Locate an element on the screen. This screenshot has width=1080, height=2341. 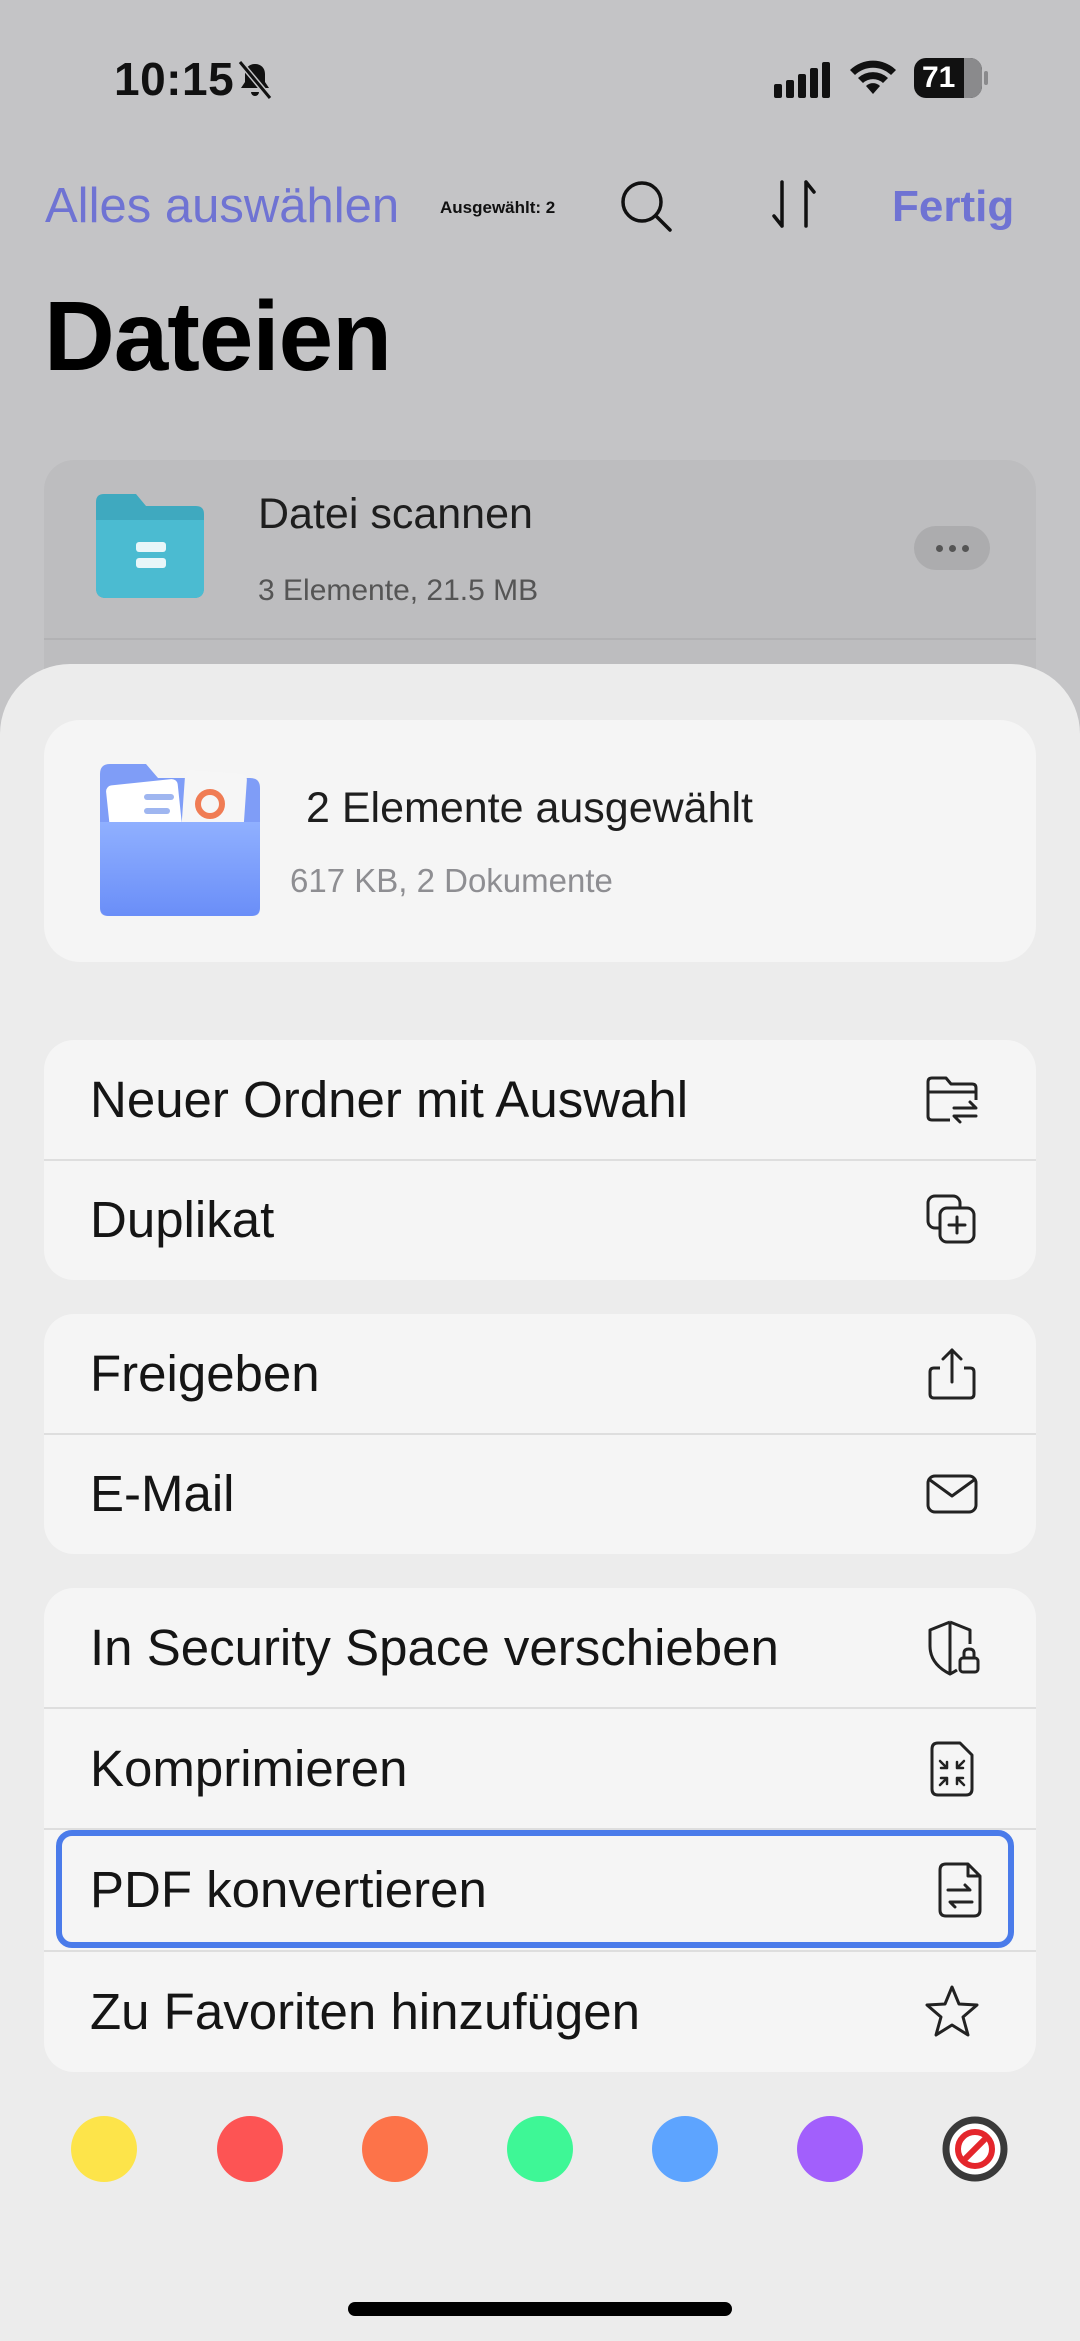
move-to-security-space-button: In Security Space verschieben is located at coordinates (540, 1648).